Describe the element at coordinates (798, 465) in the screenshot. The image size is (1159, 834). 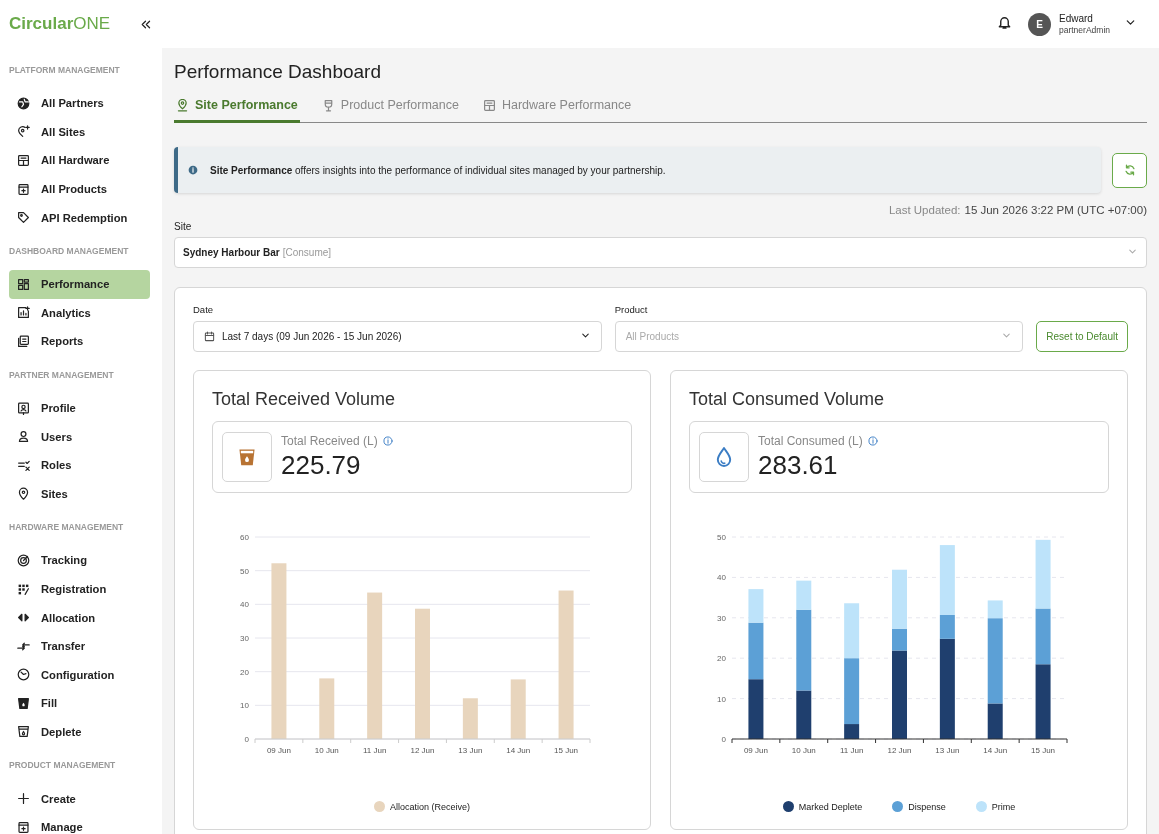
I see `stat-value: 283.61` at that location.